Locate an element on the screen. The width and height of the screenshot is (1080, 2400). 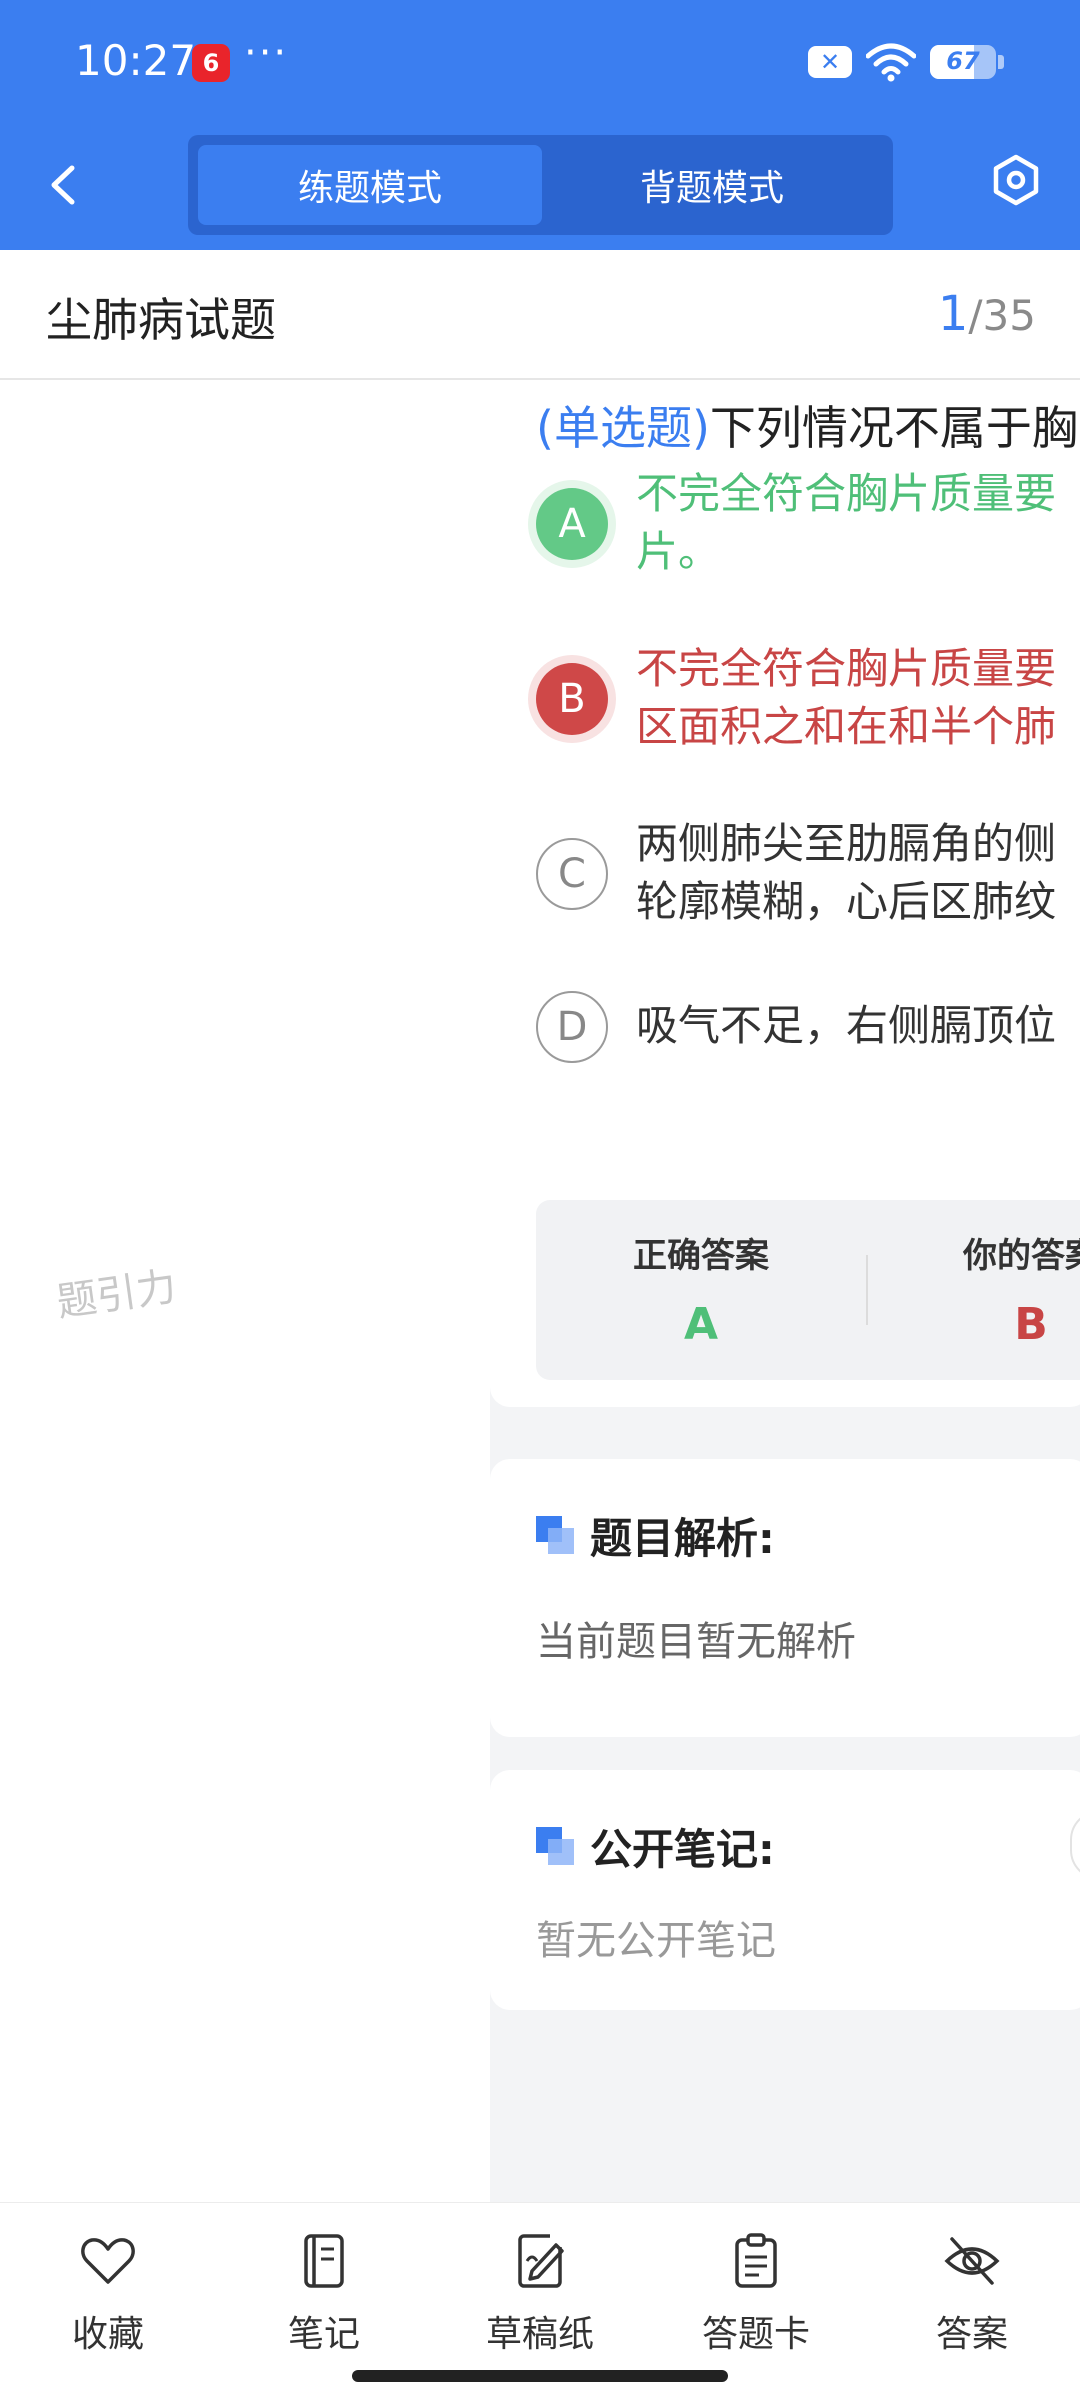
netease-music-icon: 6 is located at coordinates (211, 63).